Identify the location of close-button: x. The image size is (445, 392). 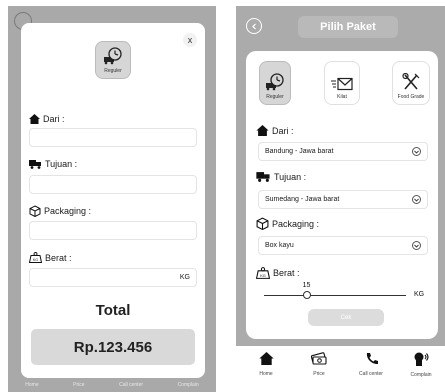
(190, 40).